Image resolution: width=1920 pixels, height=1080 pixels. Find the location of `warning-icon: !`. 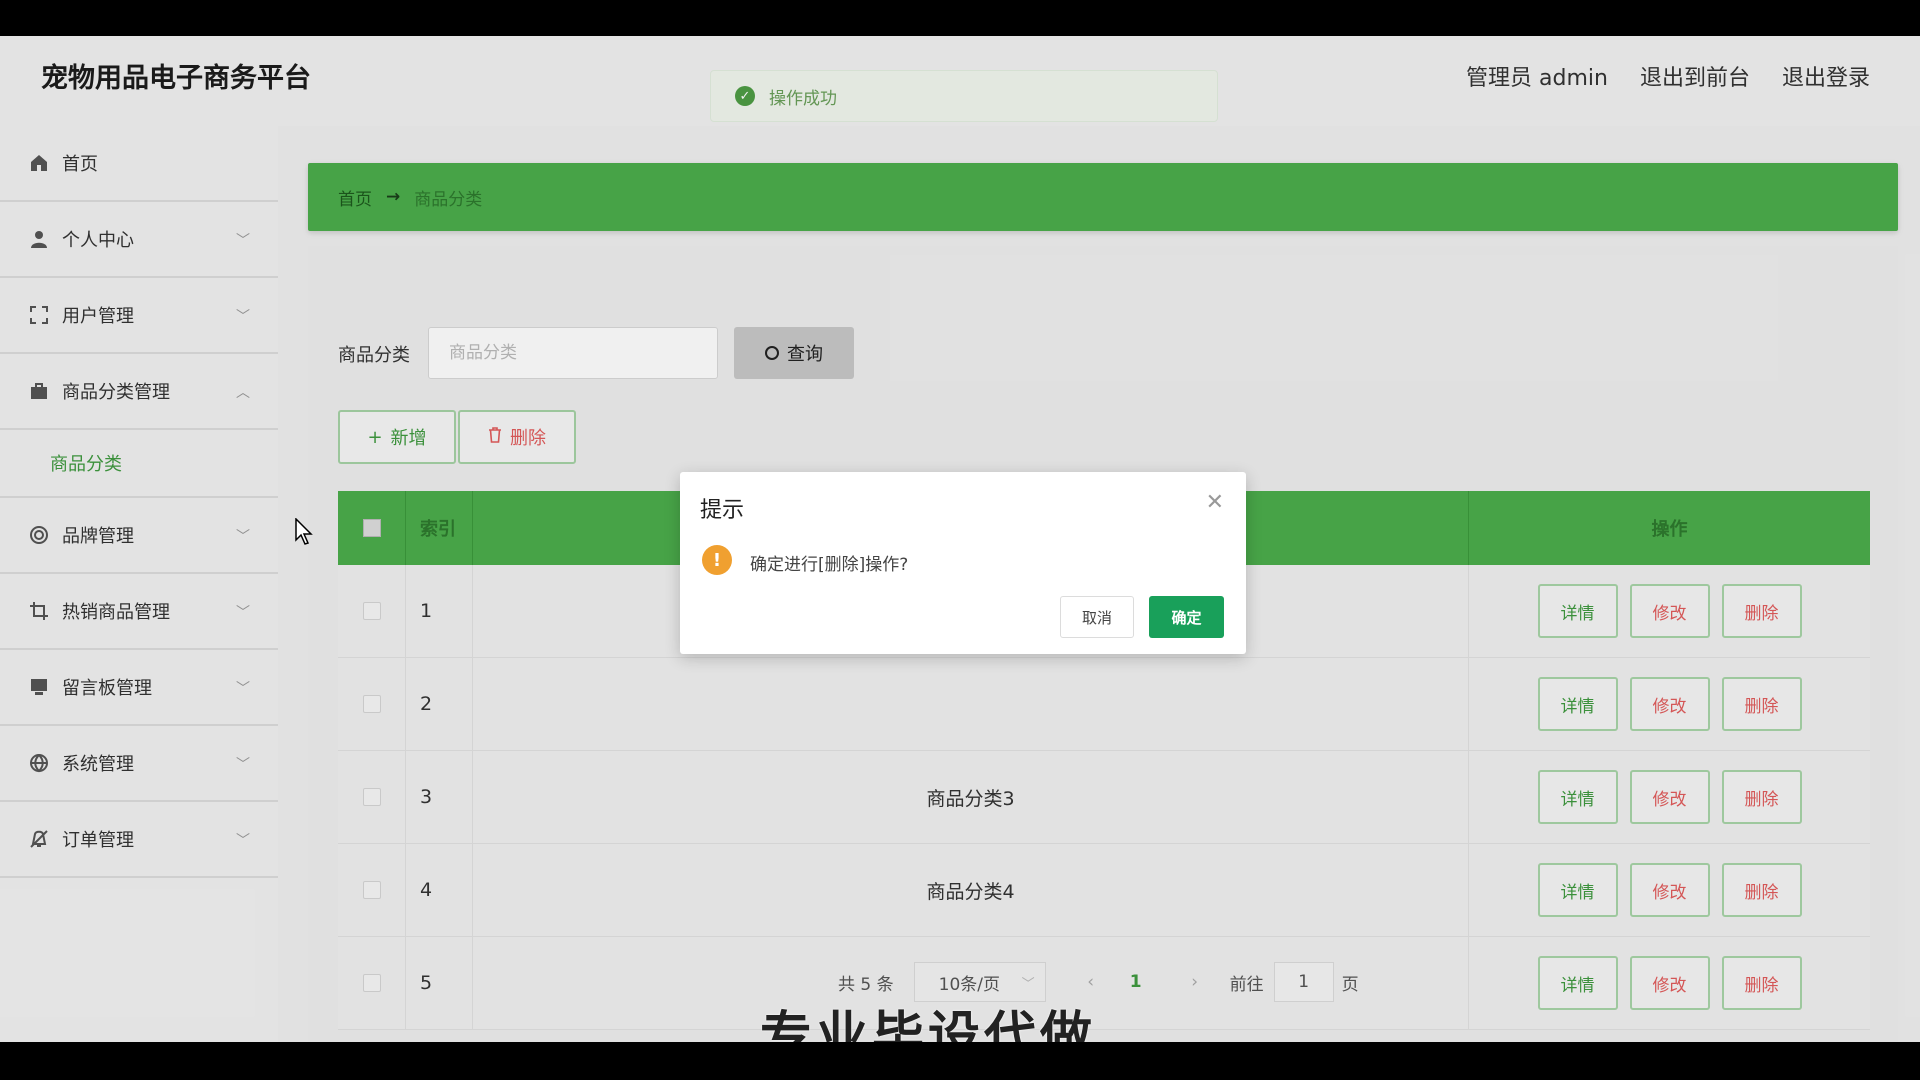

warning-icon: ! is located at coordinates (717, 560).